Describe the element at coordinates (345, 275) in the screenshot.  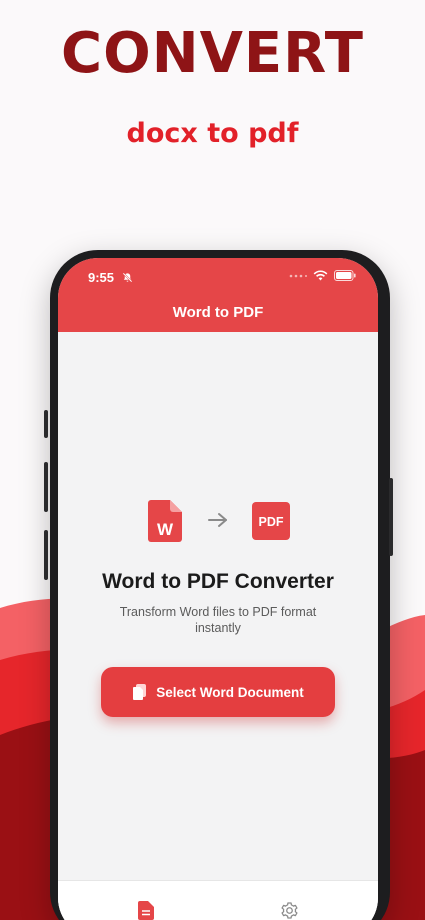
I see `battery-icon` at that location.